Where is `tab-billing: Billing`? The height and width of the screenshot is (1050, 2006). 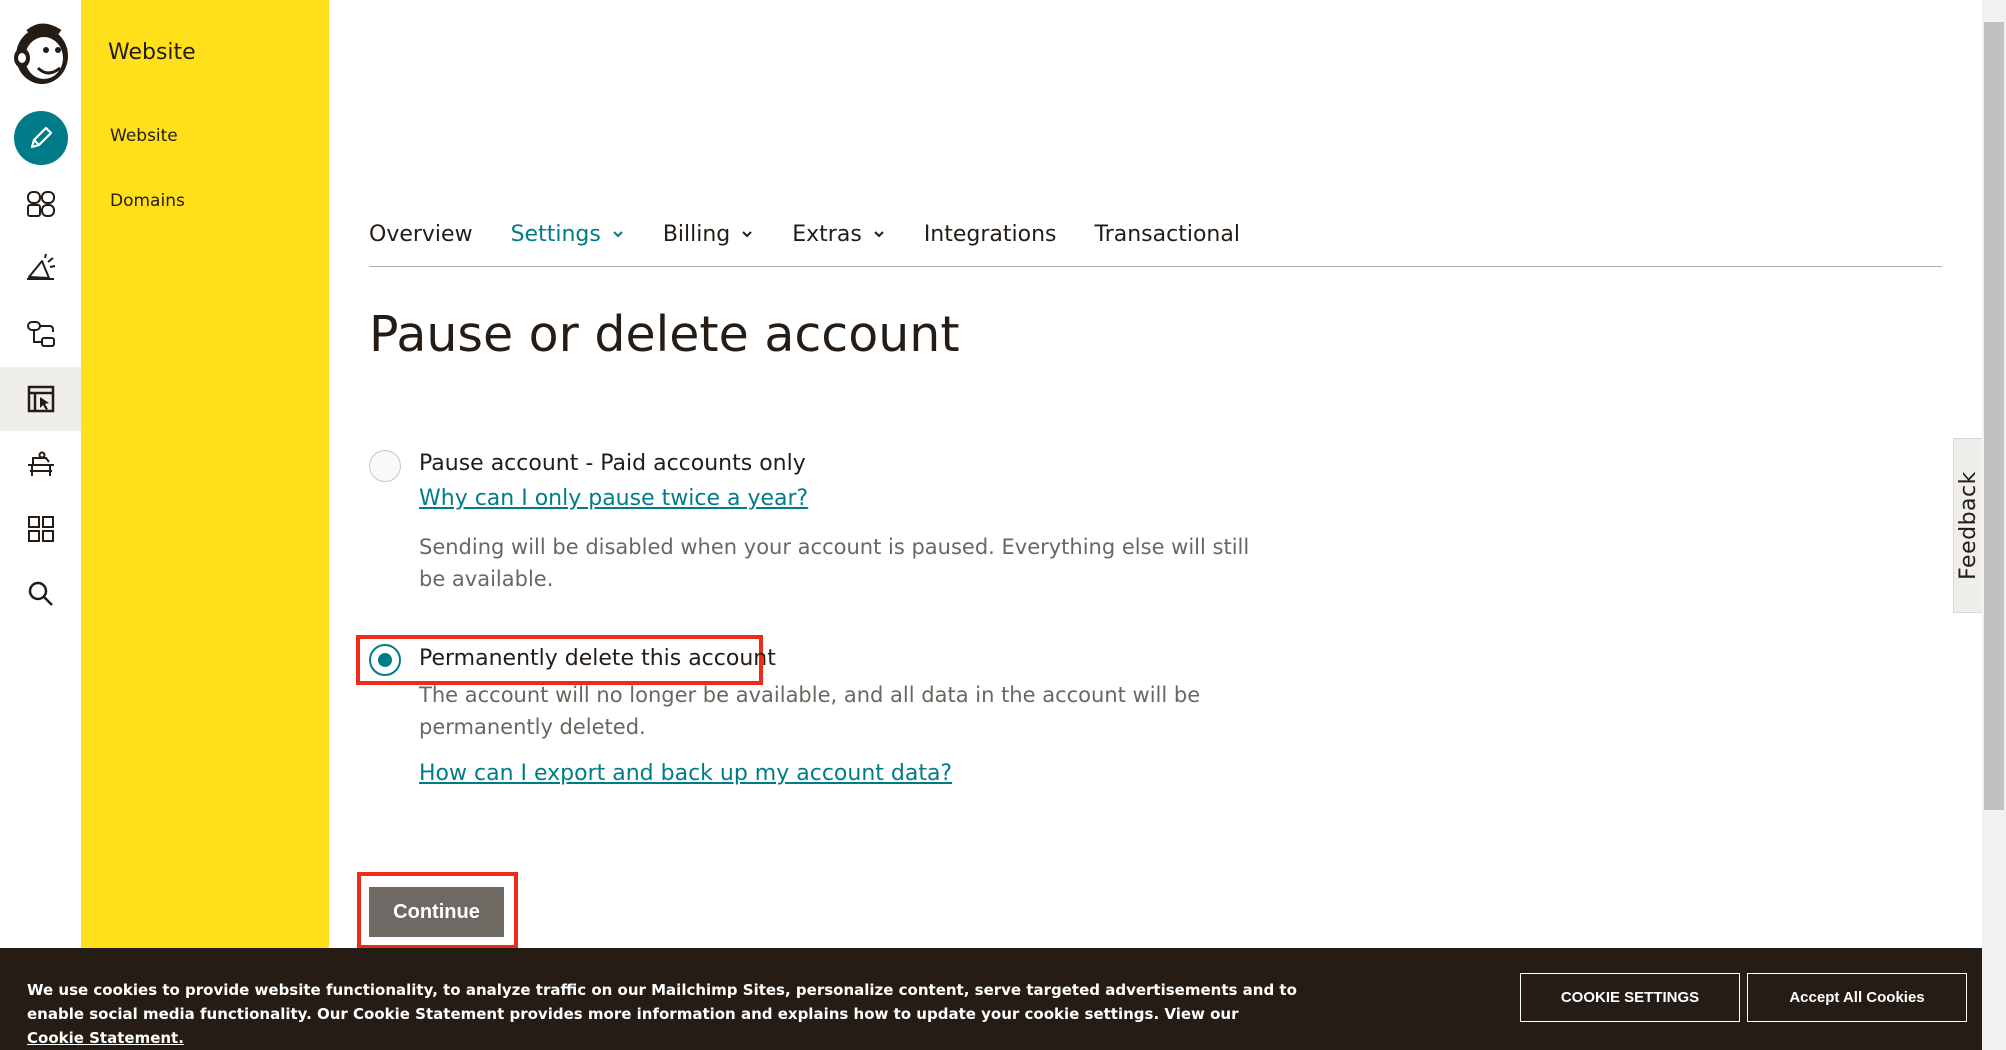 tab-billing: Billing is located at coordinates (708, 234).